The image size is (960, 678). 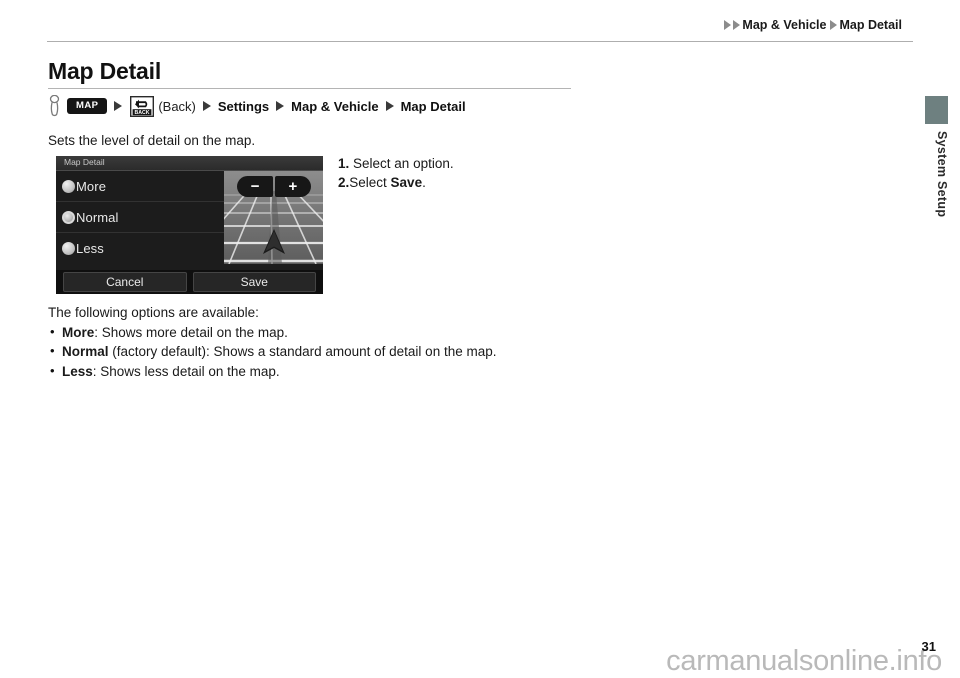 What do you see at coordinates (140, 248) in the screenshot?
I see `nav-option-less: Less` at bounding box center [140, 248].